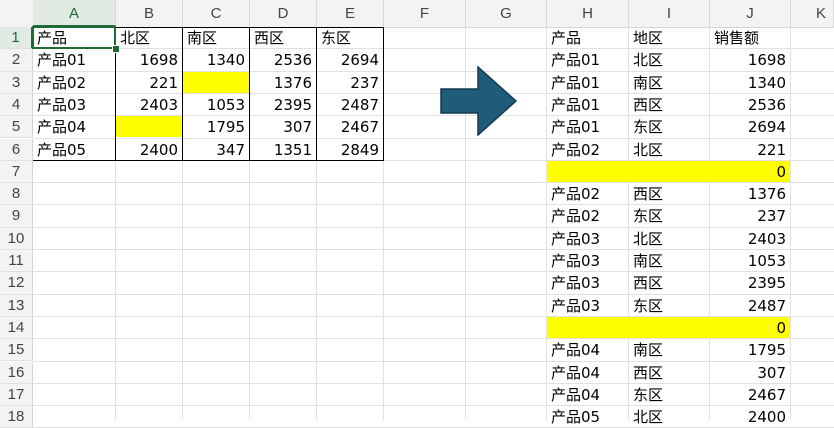  Describe the element at coordinates (587, 59) in the screenshot. I see `cell-h2: 产品01` at that location.